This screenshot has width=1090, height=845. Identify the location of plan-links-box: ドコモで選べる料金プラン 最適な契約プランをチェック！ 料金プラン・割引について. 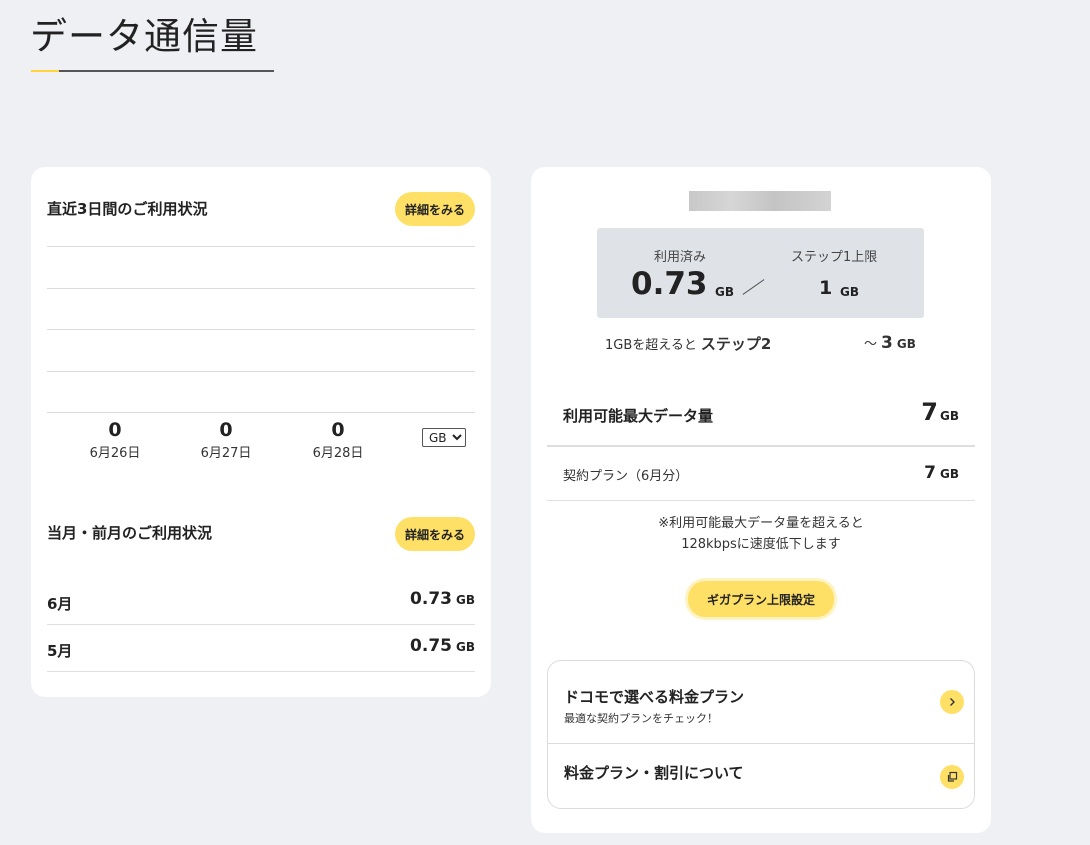
(761, 734).